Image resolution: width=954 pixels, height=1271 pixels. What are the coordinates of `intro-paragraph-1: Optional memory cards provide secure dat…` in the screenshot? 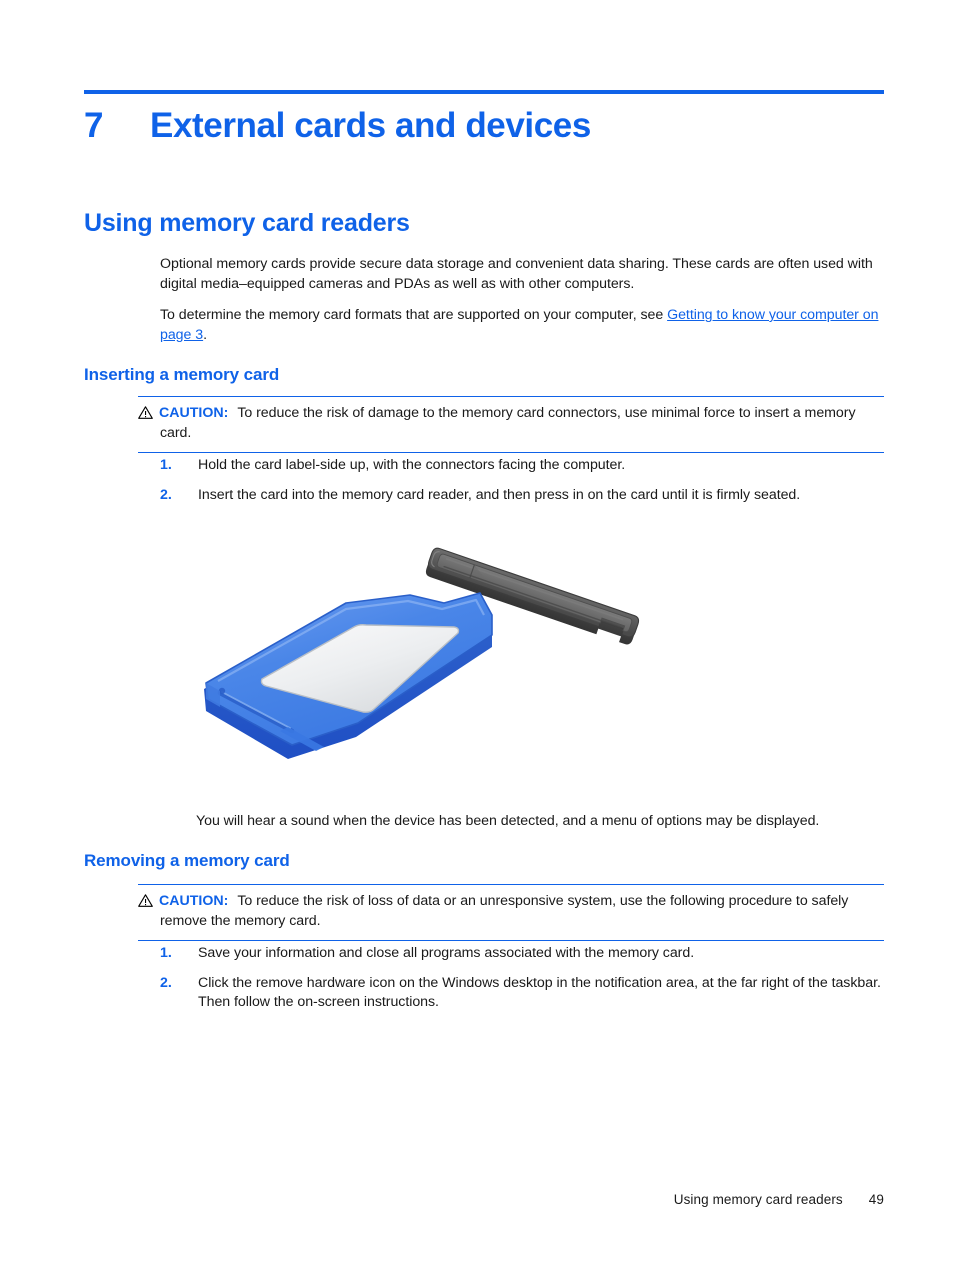 It's located at (516, 274).